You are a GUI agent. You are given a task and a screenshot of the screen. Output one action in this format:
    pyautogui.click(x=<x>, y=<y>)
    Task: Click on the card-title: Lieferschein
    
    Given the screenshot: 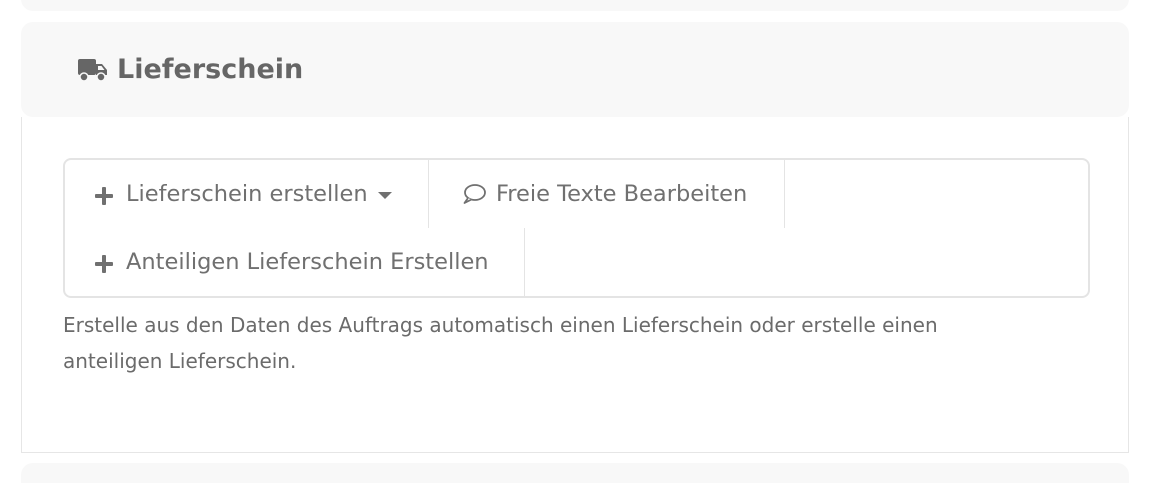 What is the action you would take?
    pyautogui.click(x=210, y=69)
    